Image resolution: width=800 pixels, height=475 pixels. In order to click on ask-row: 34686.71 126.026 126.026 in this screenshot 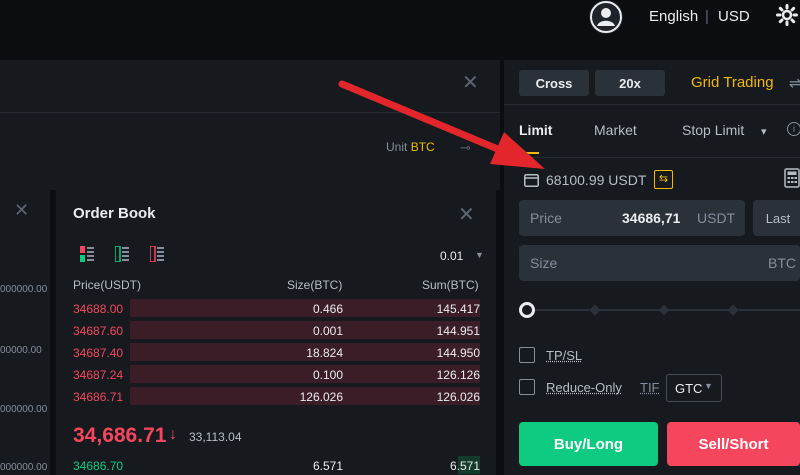, I will do `click(276, 396)`.